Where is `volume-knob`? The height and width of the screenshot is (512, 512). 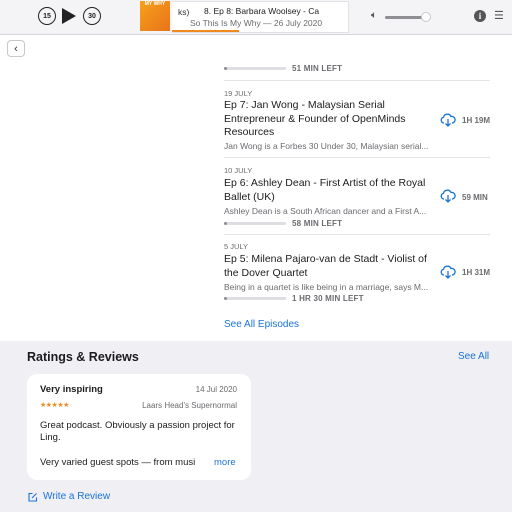 volume-knob is located at coordinates (426, 17).